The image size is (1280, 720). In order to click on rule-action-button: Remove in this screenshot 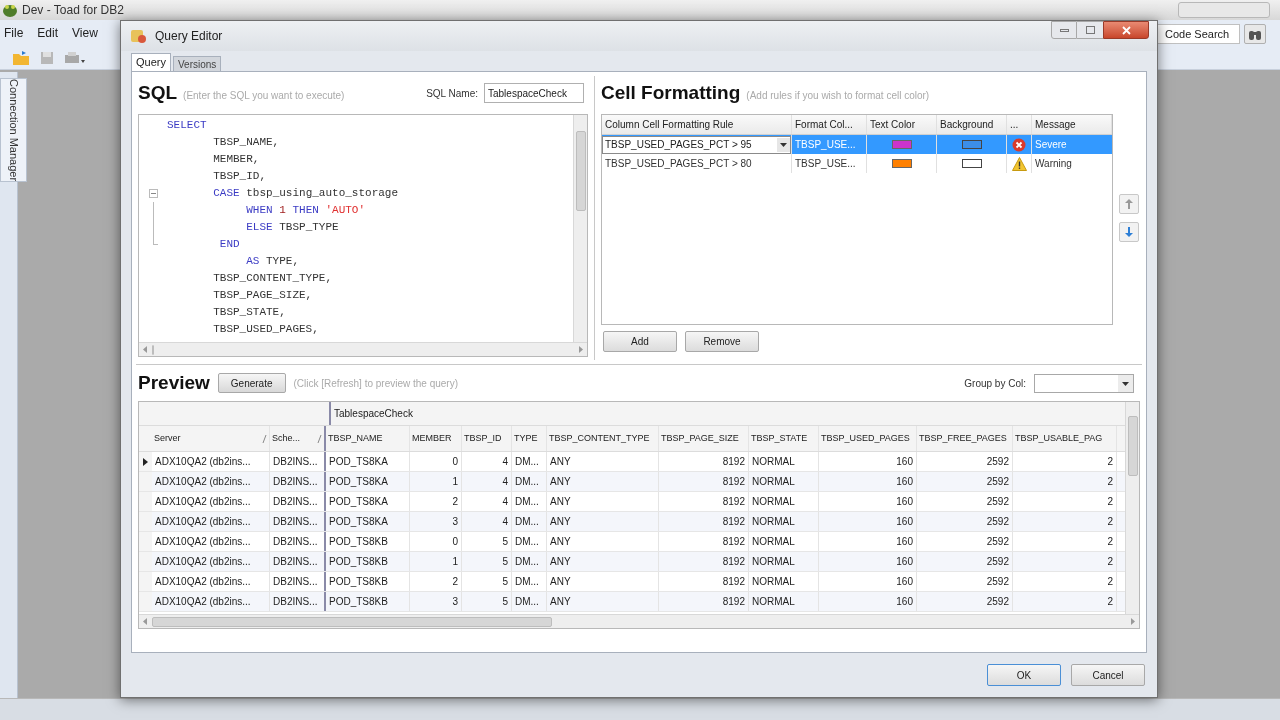, I will do `click(722, 341)`.